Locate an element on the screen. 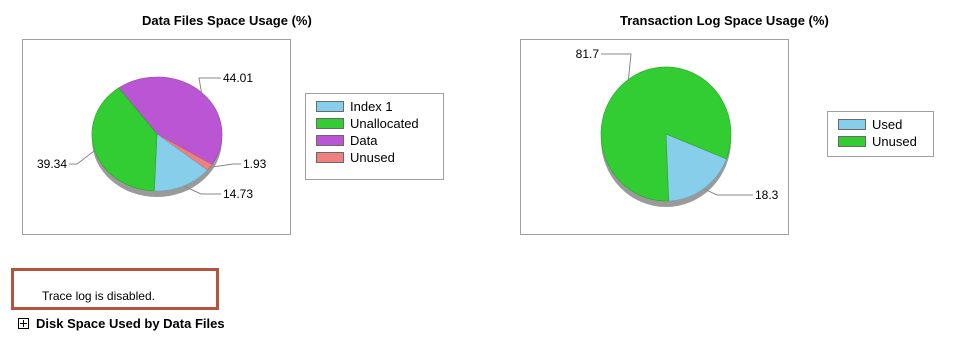  transaction-log-chart-title: Transaction Log Space Usage (%) is located at coordinates (724, 20).